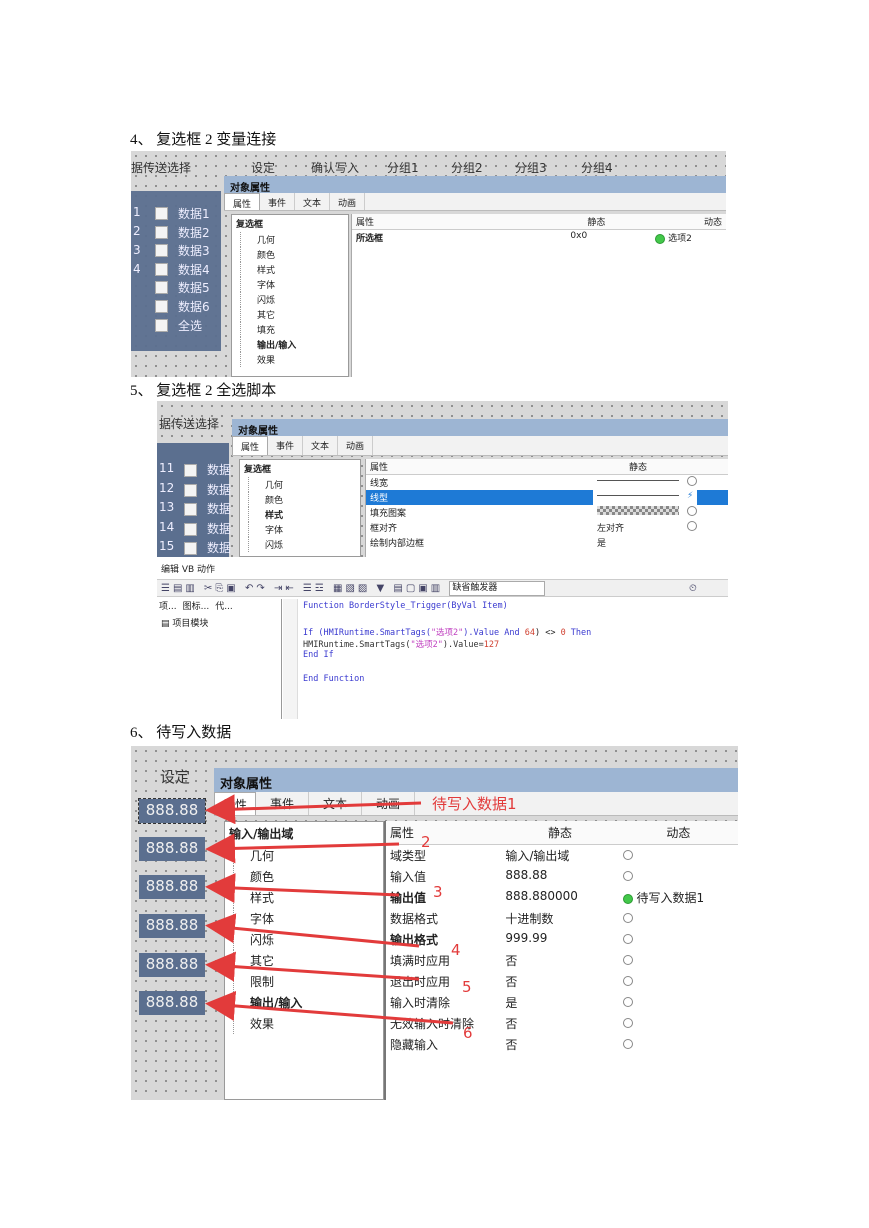 This screenshot has width=869, height=1228. I want to click on code-text: End Function, so click(334, 679).